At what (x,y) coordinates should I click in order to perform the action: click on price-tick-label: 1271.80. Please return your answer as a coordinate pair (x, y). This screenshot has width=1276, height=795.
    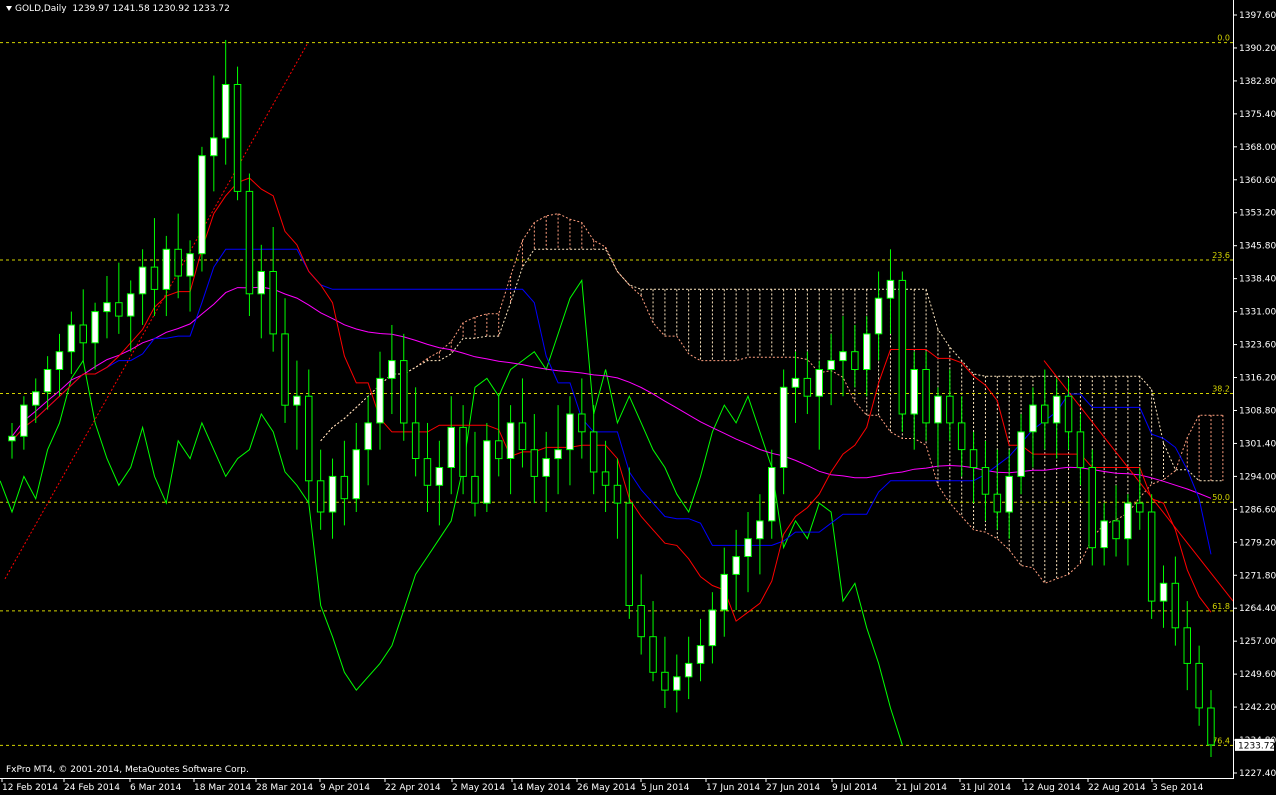
    Looking at the image, I should click on (1257, 576).